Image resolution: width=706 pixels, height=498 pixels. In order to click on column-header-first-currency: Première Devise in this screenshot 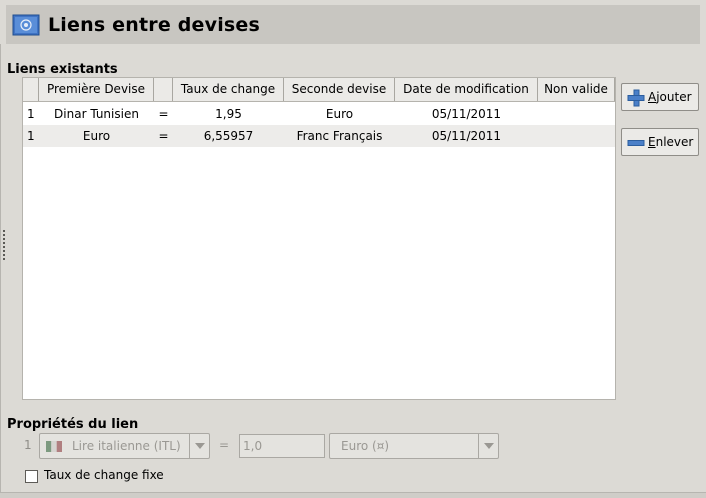, I will do `click(96, 89)`.